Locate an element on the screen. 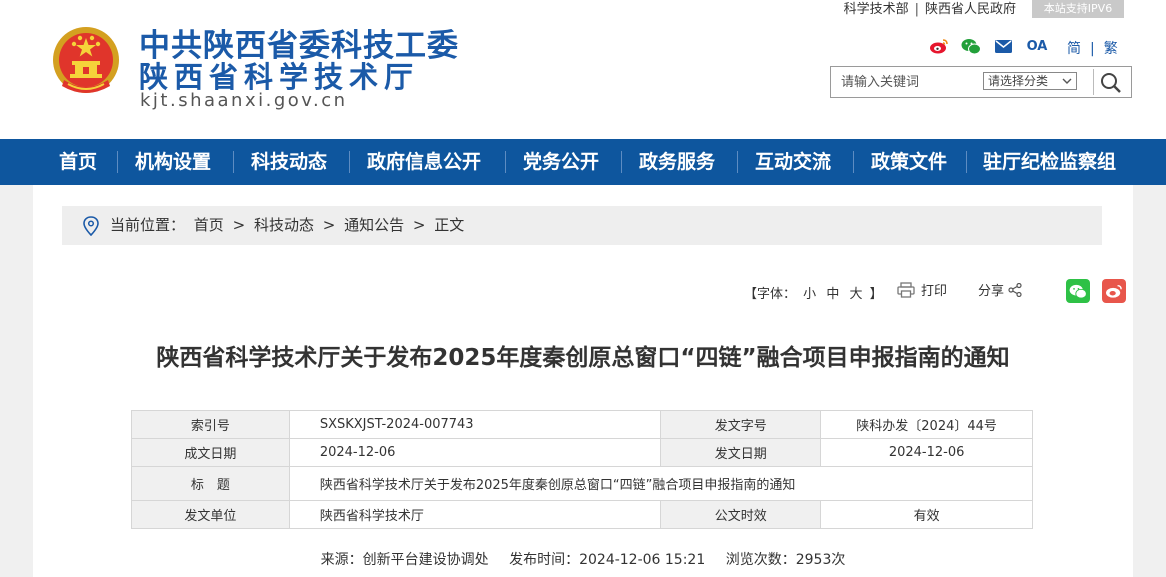  written-date-value: 2024-12-06 is located at coordinates (475, 452).